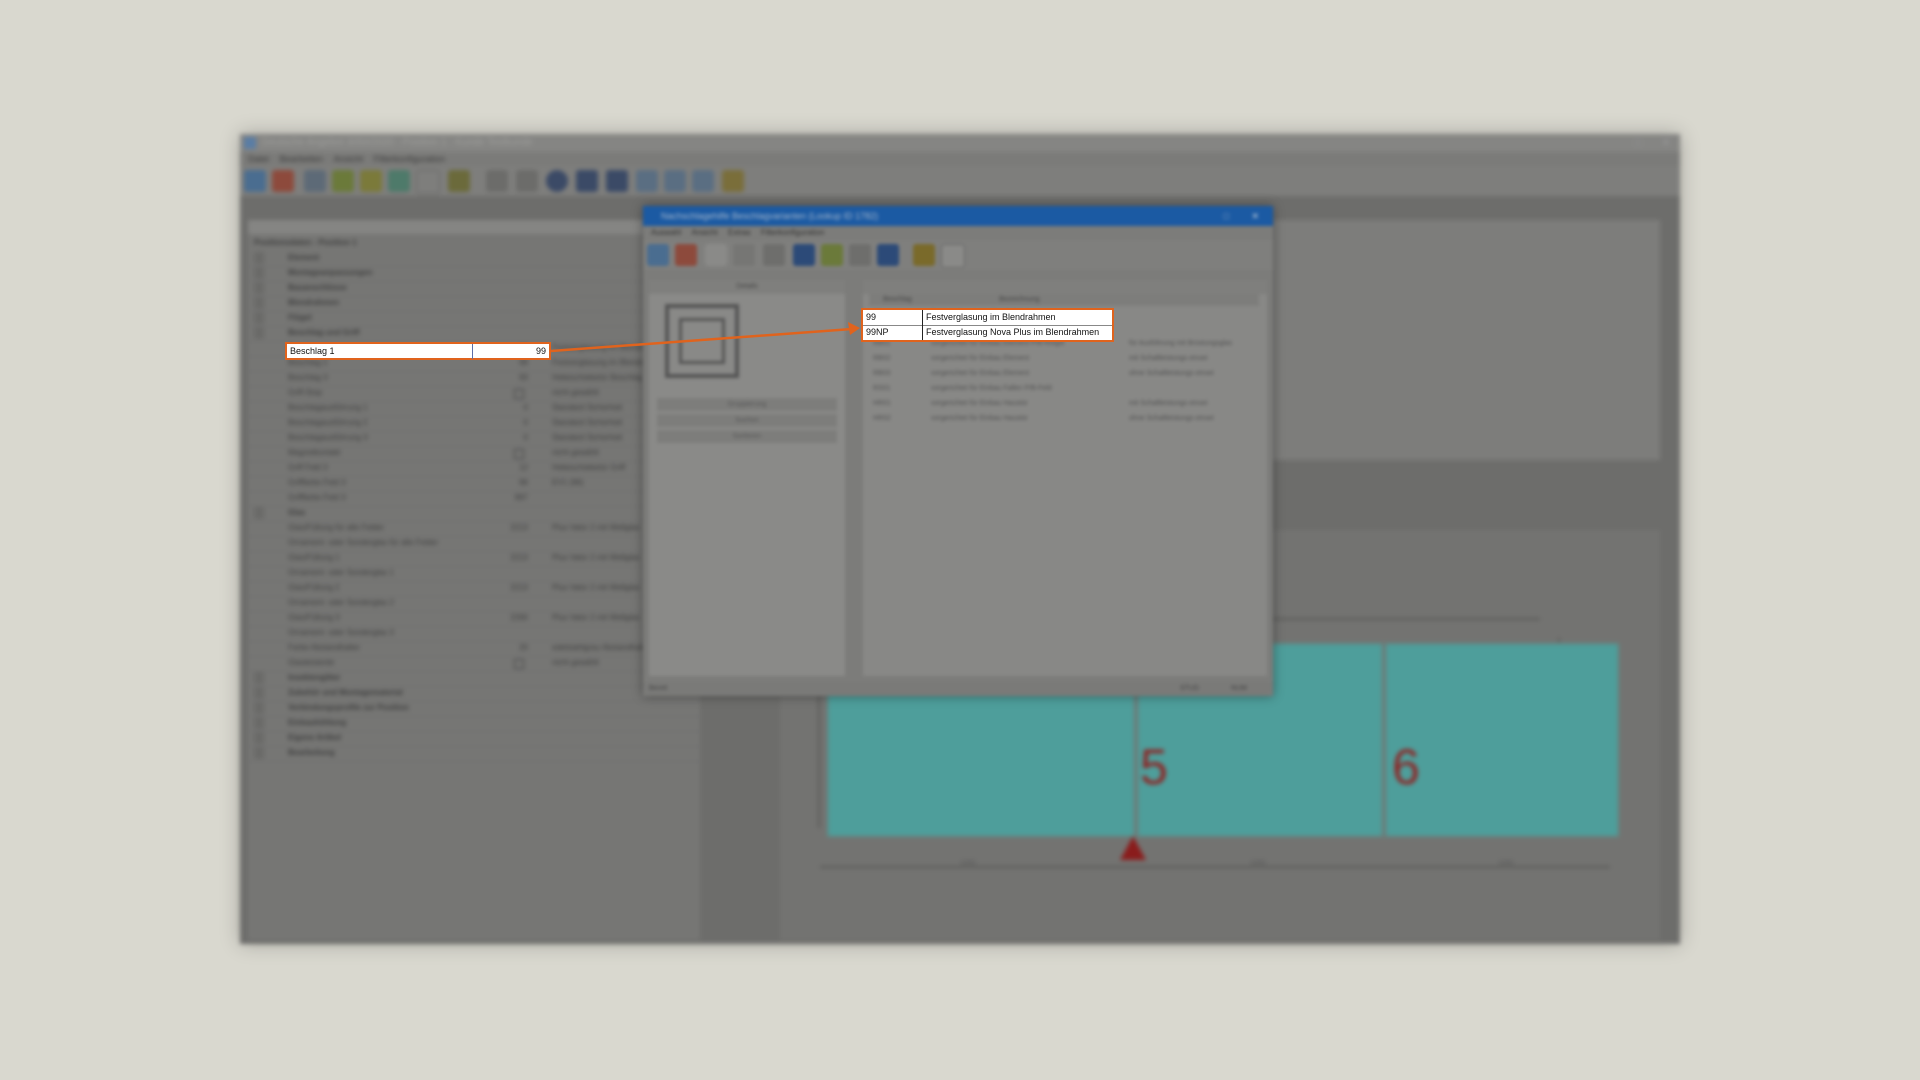 The image size is (1920, 1080). What do you see at coordinates (701, 340) in the screenshot?
I see `arrow-line` at bounding box center [701, 340].